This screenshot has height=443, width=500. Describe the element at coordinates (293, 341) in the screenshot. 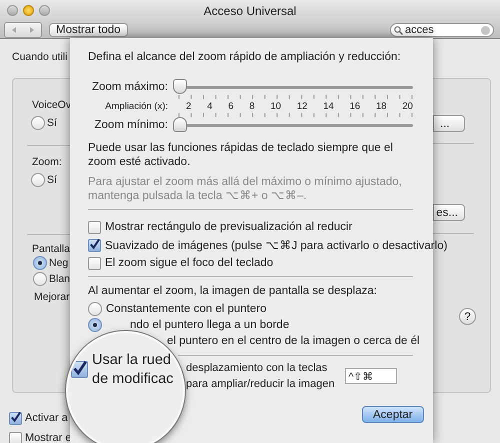

I see `radio-label: el puntero en el centro de la imagen o cerca de él` at that location.